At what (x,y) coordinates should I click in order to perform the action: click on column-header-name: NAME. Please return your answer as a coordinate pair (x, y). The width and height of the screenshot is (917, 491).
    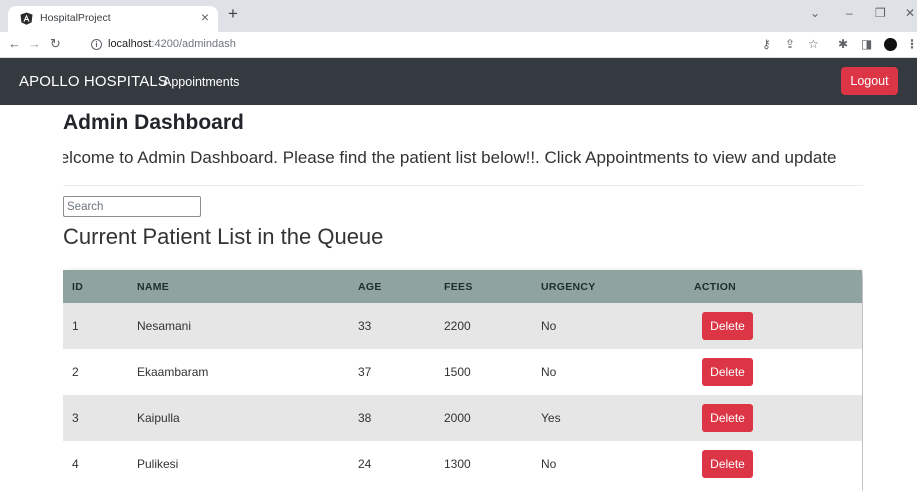
    Looking at the image, I should click on (153, 286).